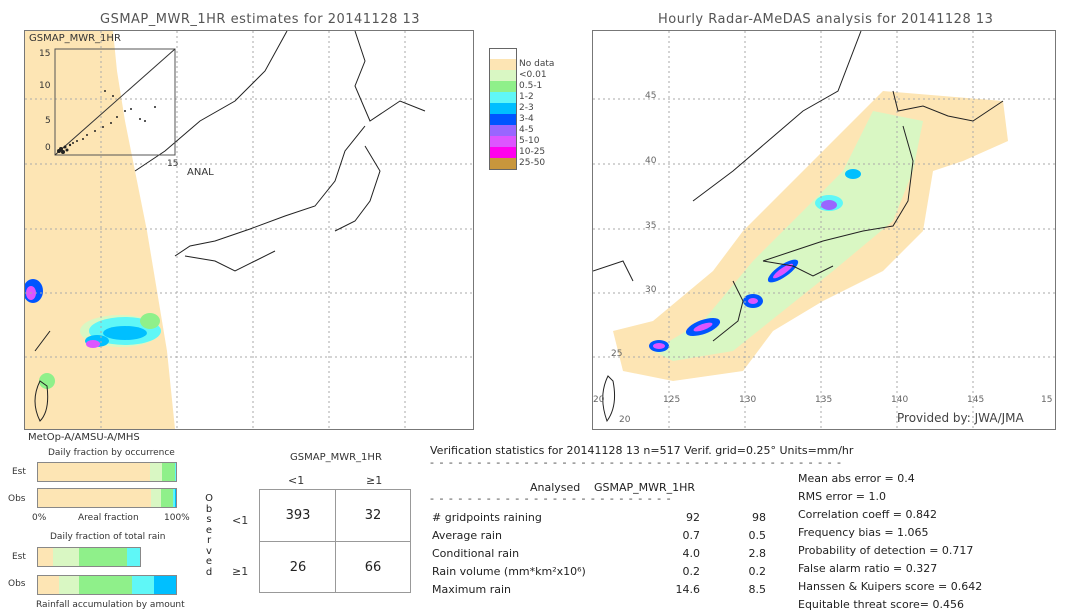 This screenshot has width=1080, height=612. Describe the element at coordinates (757, 589) in the screenshot. I see `stat-model: 8.5` at that location.